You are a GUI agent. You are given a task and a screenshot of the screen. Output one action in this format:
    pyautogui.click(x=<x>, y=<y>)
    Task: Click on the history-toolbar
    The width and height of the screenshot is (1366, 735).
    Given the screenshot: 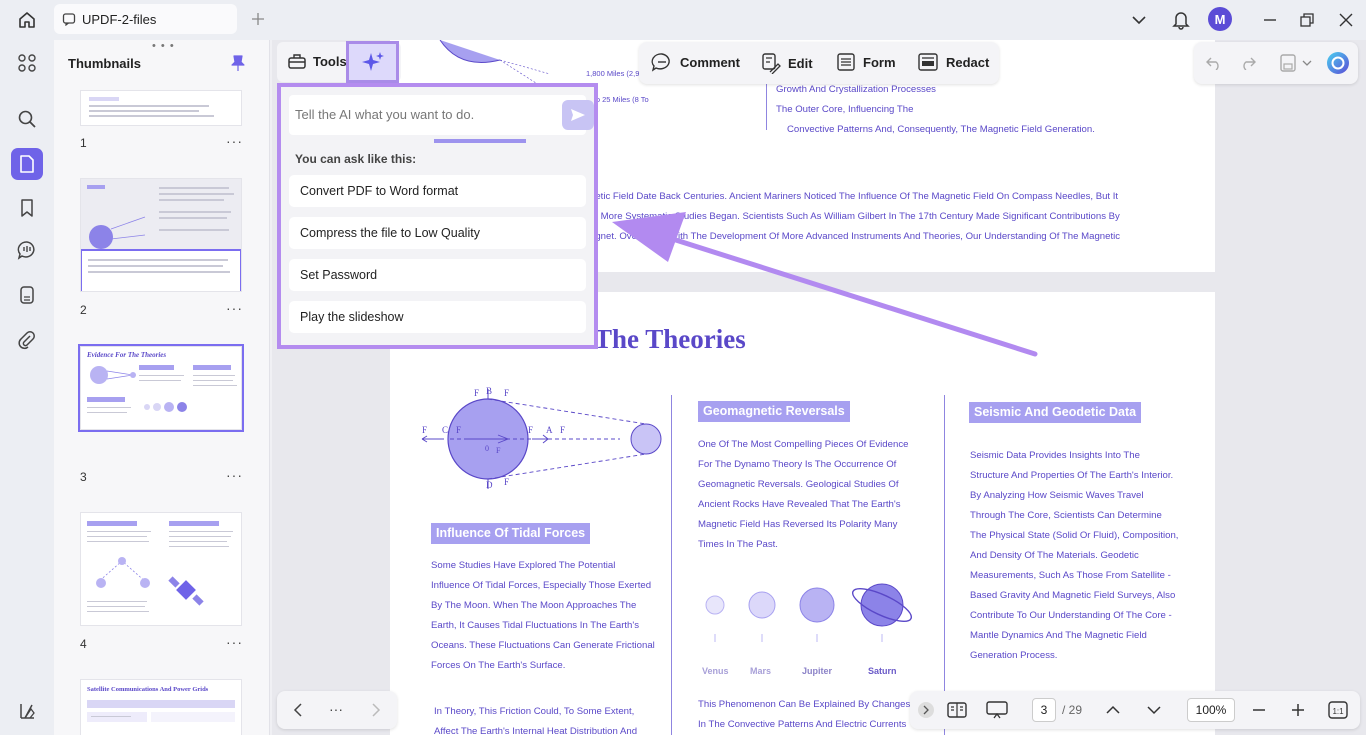 What is the action you would take?
    pyautogui.click(x=1276, y=63)
    